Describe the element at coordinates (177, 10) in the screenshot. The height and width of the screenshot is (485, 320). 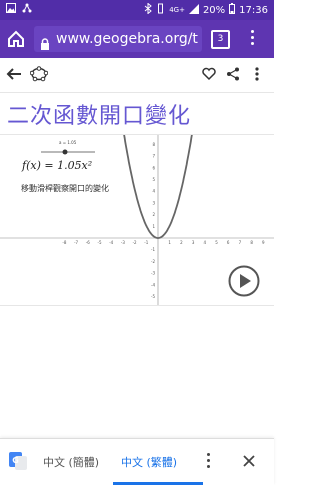
I see `network-type: 4G+` at that location.